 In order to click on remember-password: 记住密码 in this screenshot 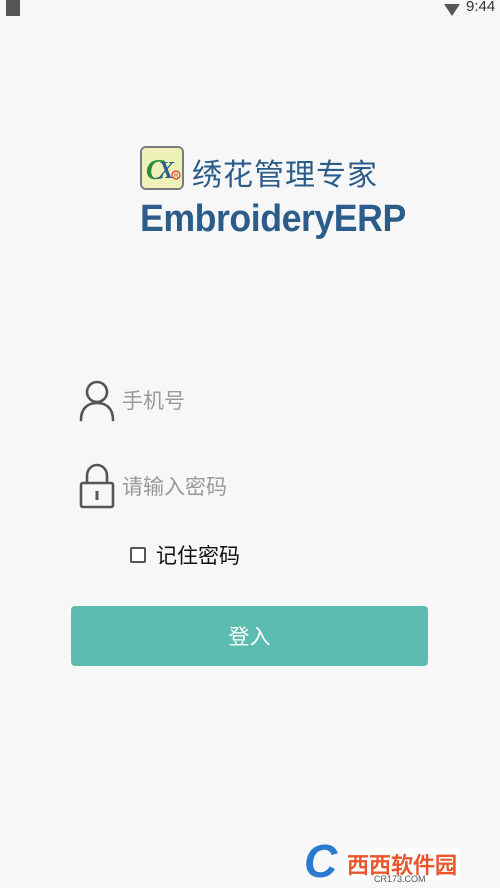, I will do `click(185, 555)`.